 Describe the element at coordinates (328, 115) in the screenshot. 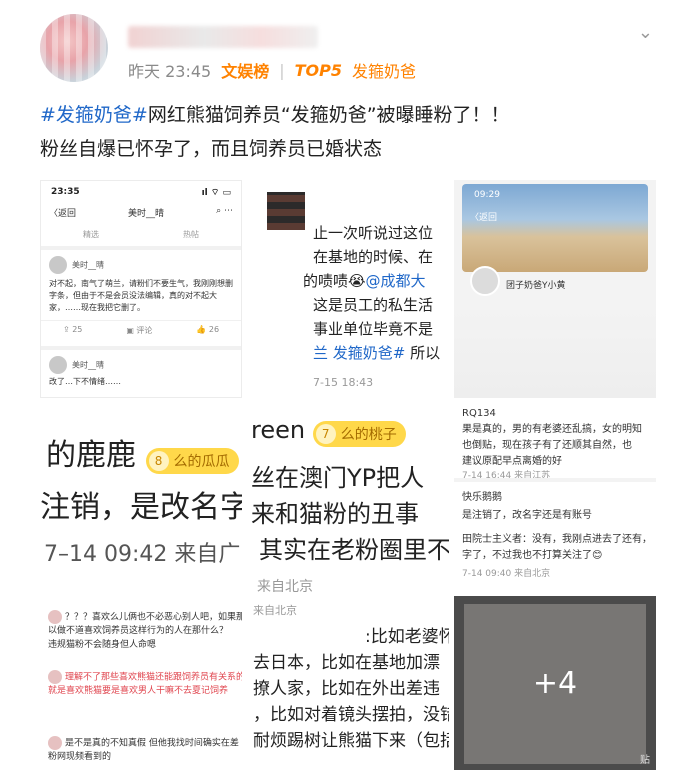

I see `post-text-line1: 网红熊猫饲养员“发箍奶爸”被曝睡粉了！！` at that location.